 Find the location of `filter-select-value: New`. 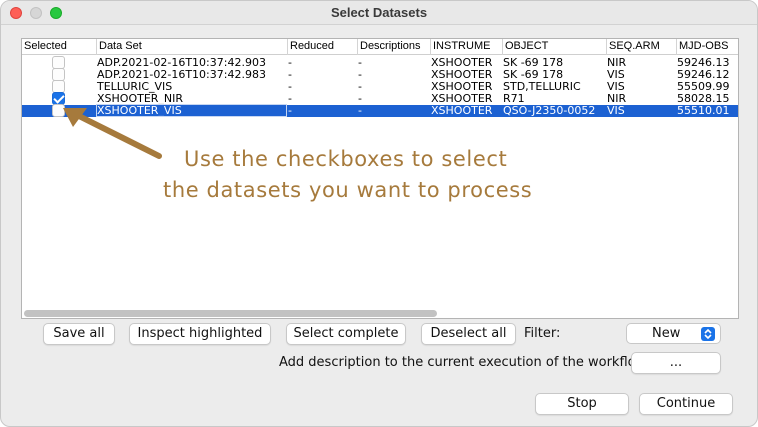

filter-select-value: New is located at coordinates (666, 333).